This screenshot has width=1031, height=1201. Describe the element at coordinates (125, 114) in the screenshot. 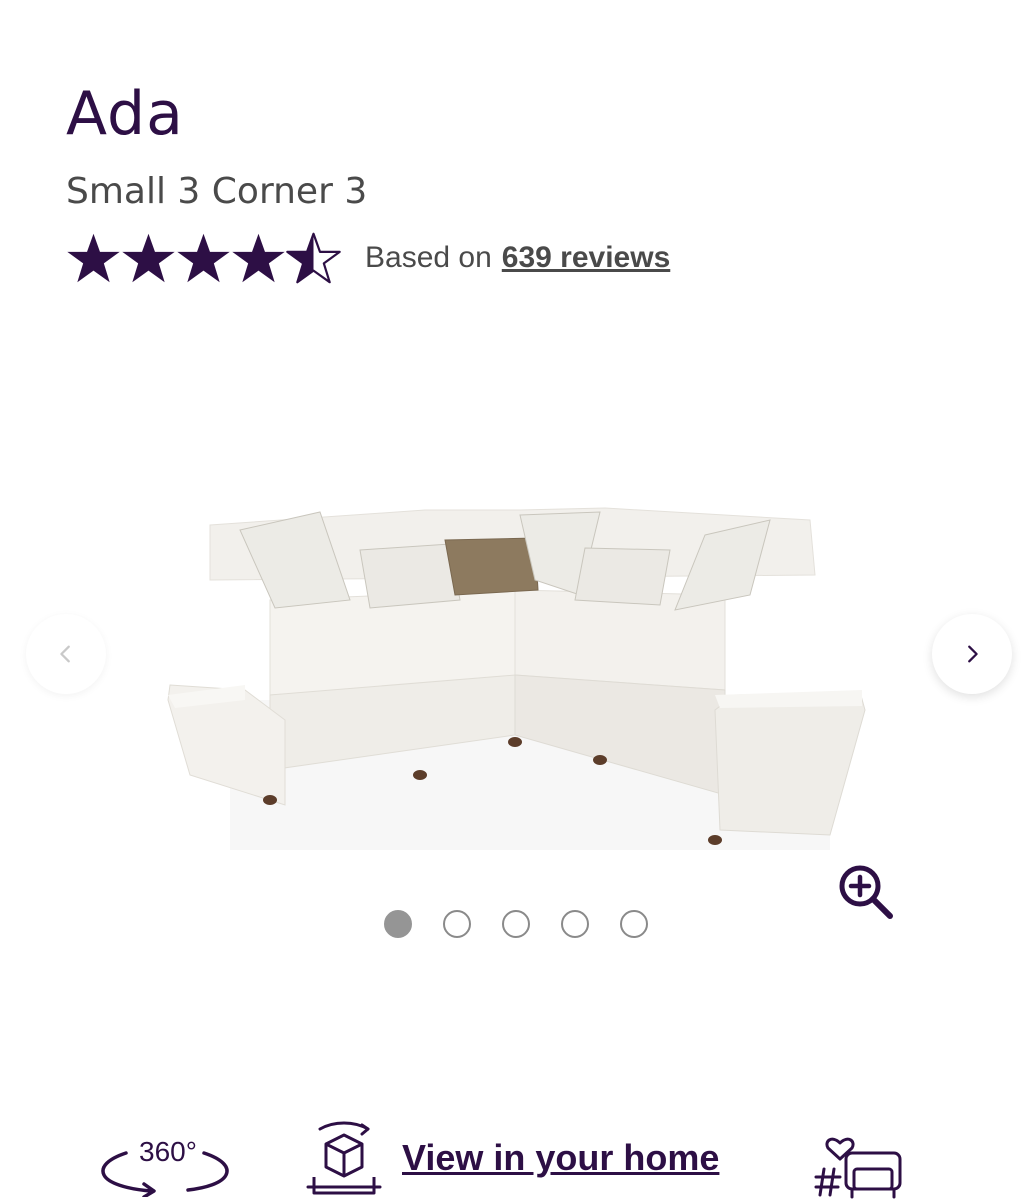

I see `product-title: Ada` at that location.